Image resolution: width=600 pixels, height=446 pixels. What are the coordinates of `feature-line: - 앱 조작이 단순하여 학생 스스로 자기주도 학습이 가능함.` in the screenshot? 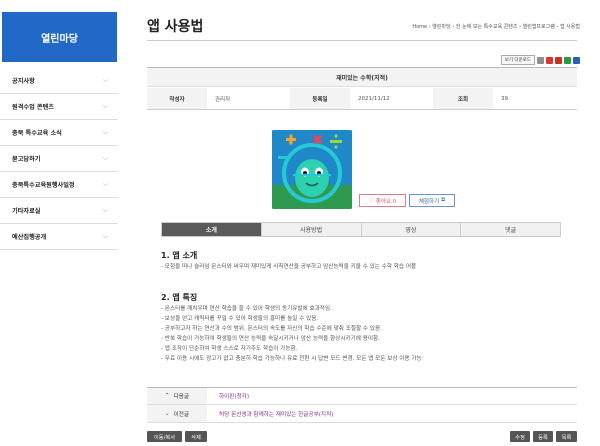 It's located at (229, 349).